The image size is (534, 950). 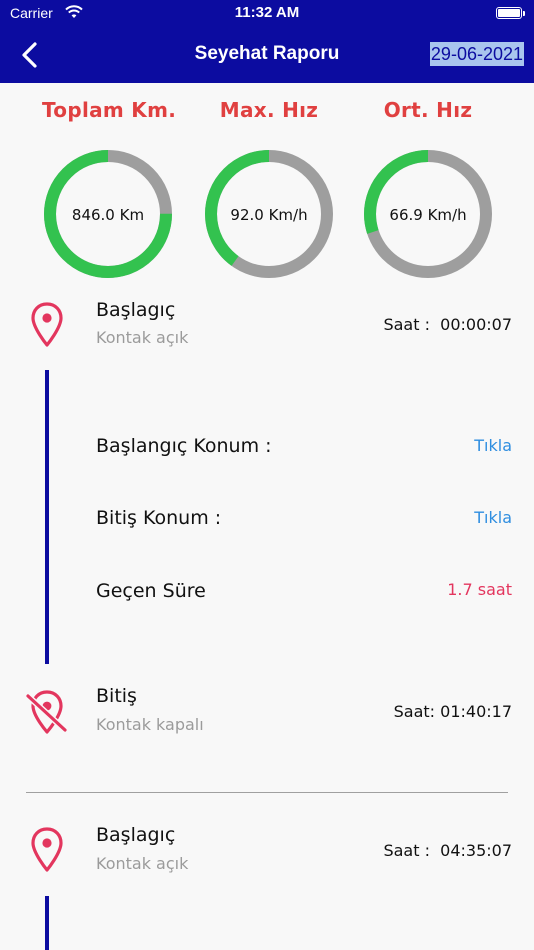 I want to click on trip-divider, so click(x=267, y=792).